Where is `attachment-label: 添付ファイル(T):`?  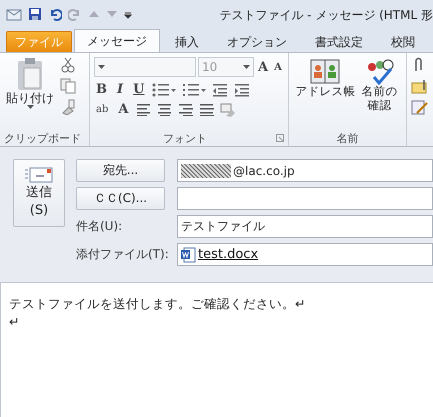 attachment-label: 添付ファイル(T): is located at coordinates (120, 254).